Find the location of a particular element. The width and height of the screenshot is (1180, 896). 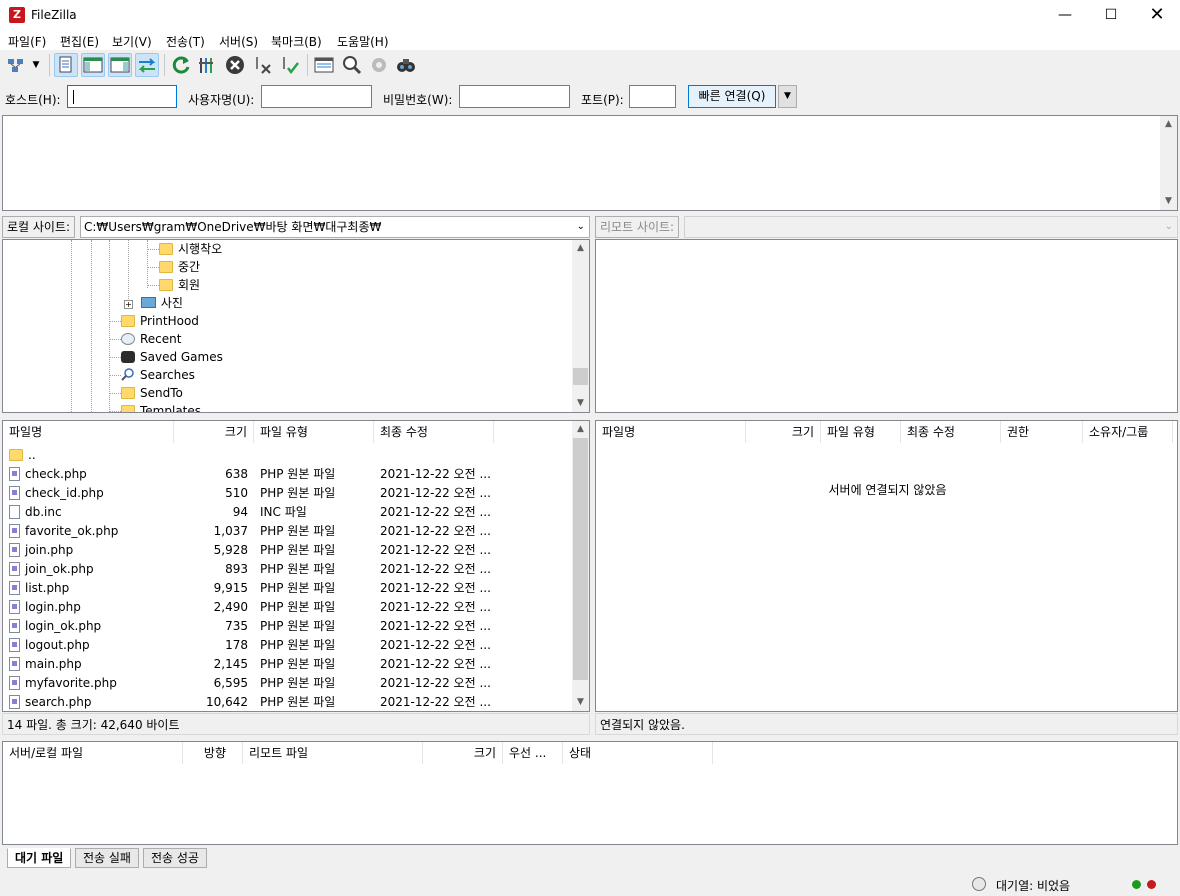

table-row: .. is located at coordinates (288, 455).